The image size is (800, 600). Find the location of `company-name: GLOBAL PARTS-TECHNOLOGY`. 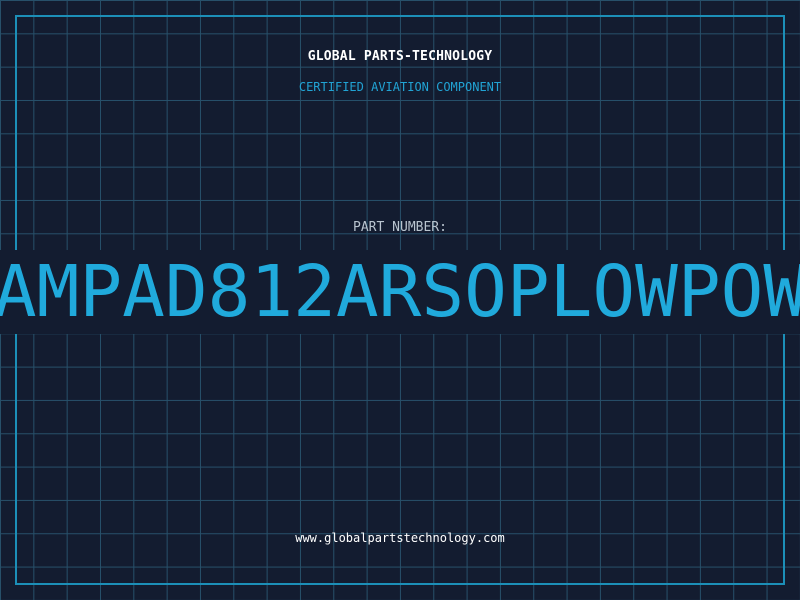

company-name: GLOBAL PARTS-TECHNOLOGY is located at coordinates (400, 56).